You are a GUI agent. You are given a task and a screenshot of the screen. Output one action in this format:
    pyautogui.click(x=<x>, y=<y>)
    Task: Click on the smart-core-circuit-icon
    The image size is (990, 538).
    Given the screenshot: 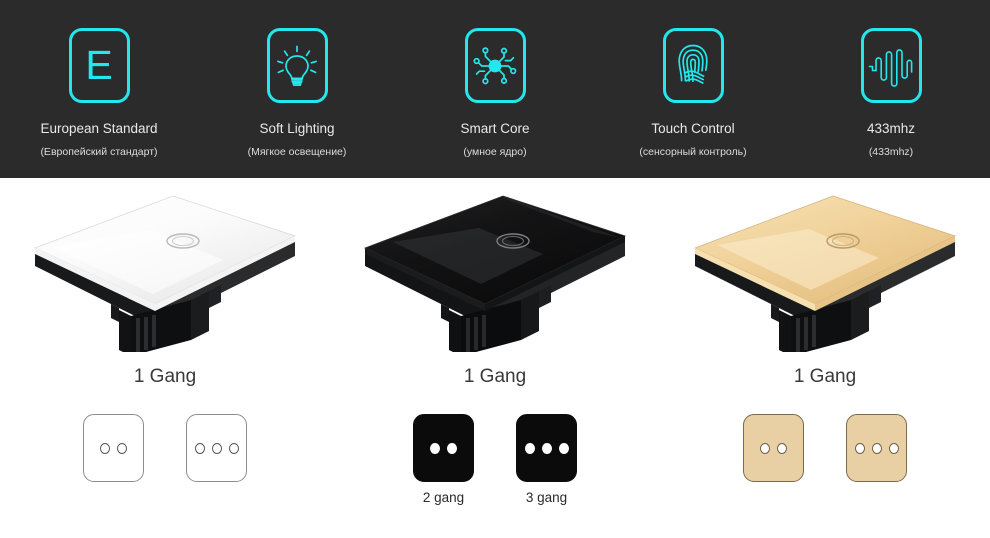 What is the action you would take?
    pyautogui.click(x=495, y=65)
    